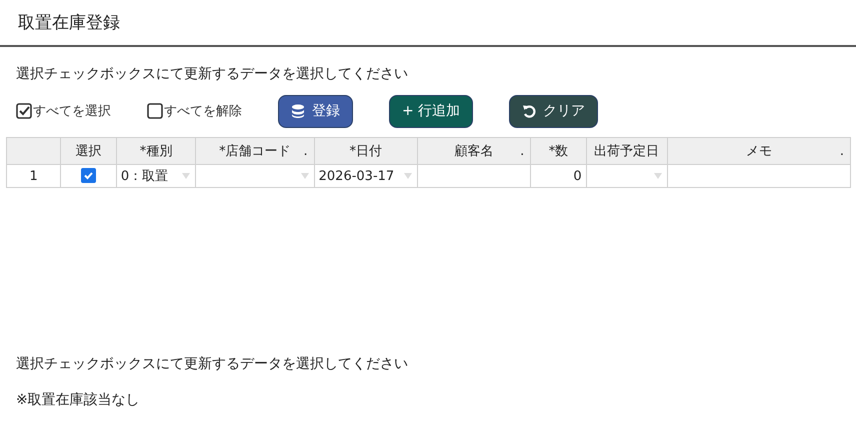  Describe the element at coordinates (315, 111) in the screenshot. I see `action-button: 登録` at that location.